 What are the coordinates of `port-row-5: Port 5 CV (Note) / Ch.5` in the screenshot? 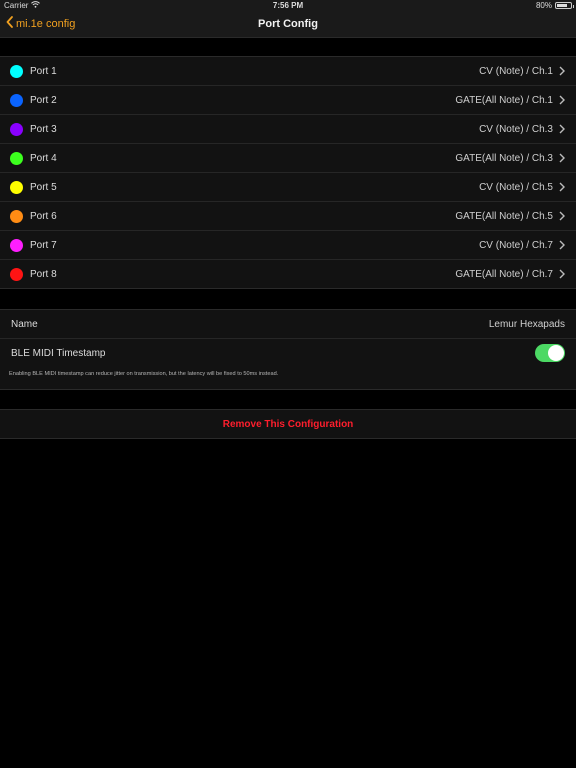 It's located at (288, 187).